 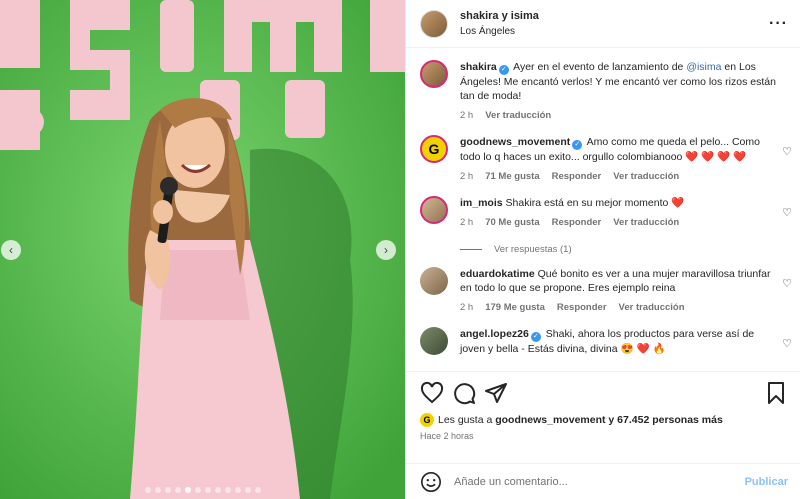 I want to click on comment-text: Shakira está en su mejor momento, so click(x=587, y=203).